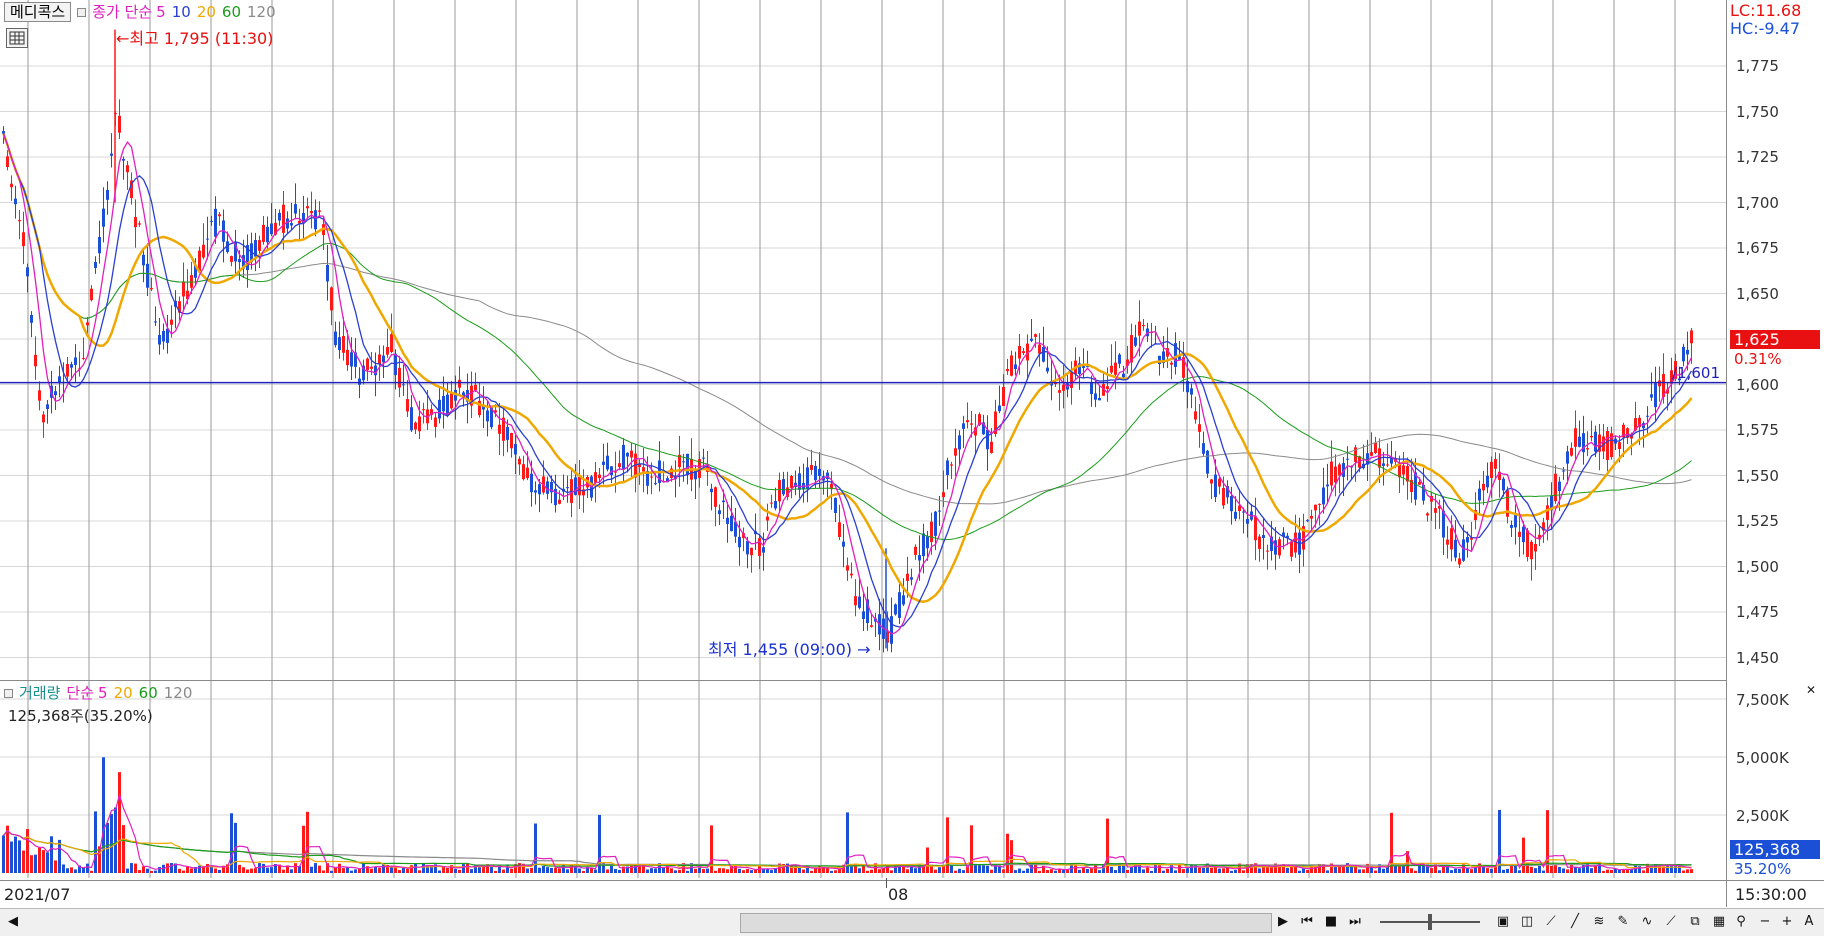 The height and width of the screenshot is (936, 1824). Describe the element at coordinates (82, 12) in the screenshot. I see `legend-toggle-icon` at that location.